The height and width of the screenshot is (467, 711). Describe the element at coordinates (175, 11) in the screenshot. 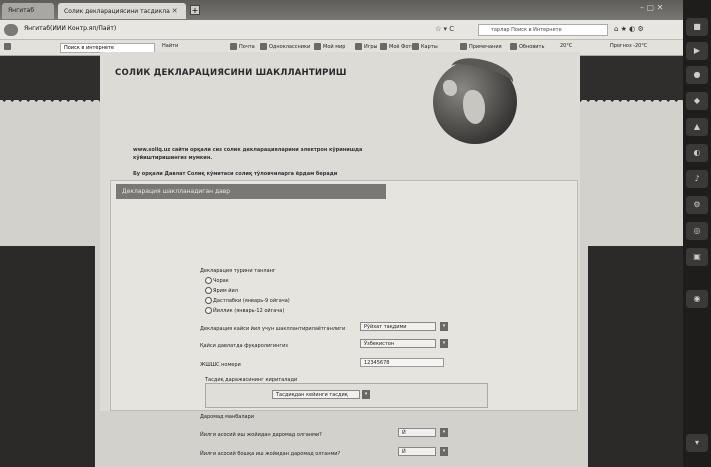

I see `close-icon: ✕` at that location.